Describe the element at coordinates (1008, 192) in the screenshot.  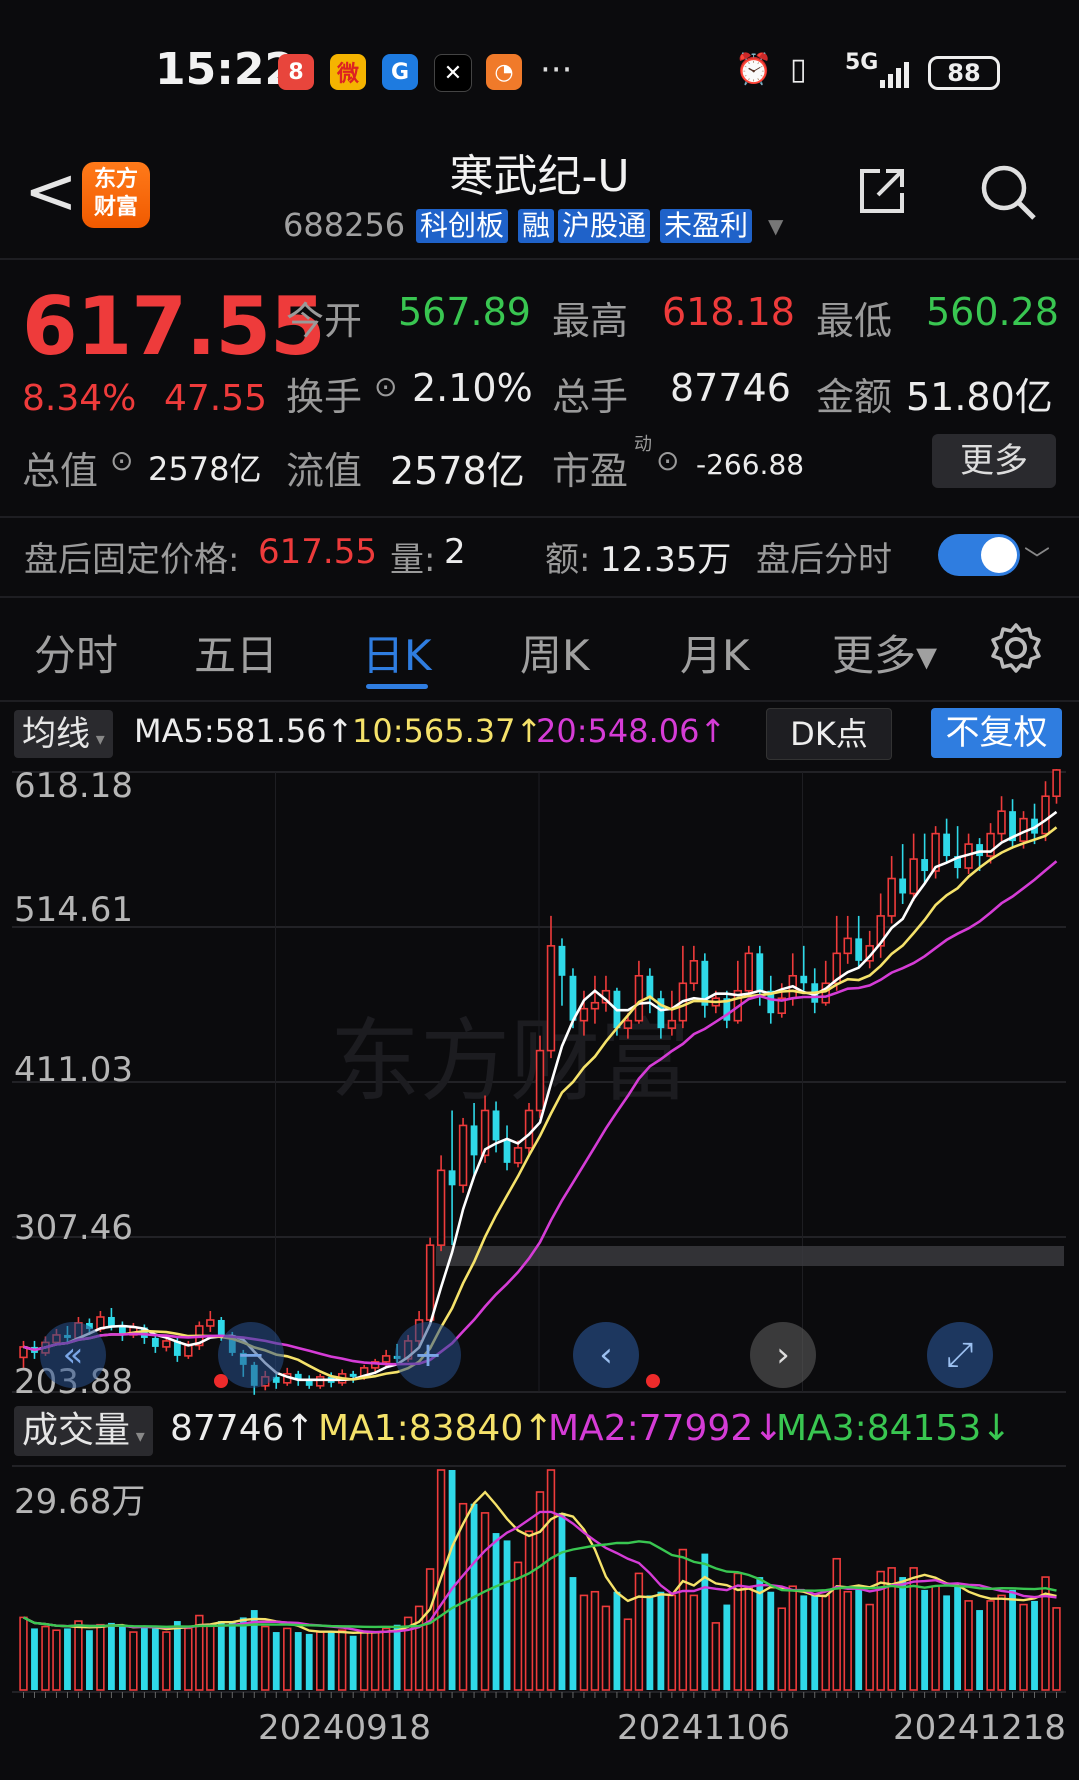
I see `search-icon` at that location.